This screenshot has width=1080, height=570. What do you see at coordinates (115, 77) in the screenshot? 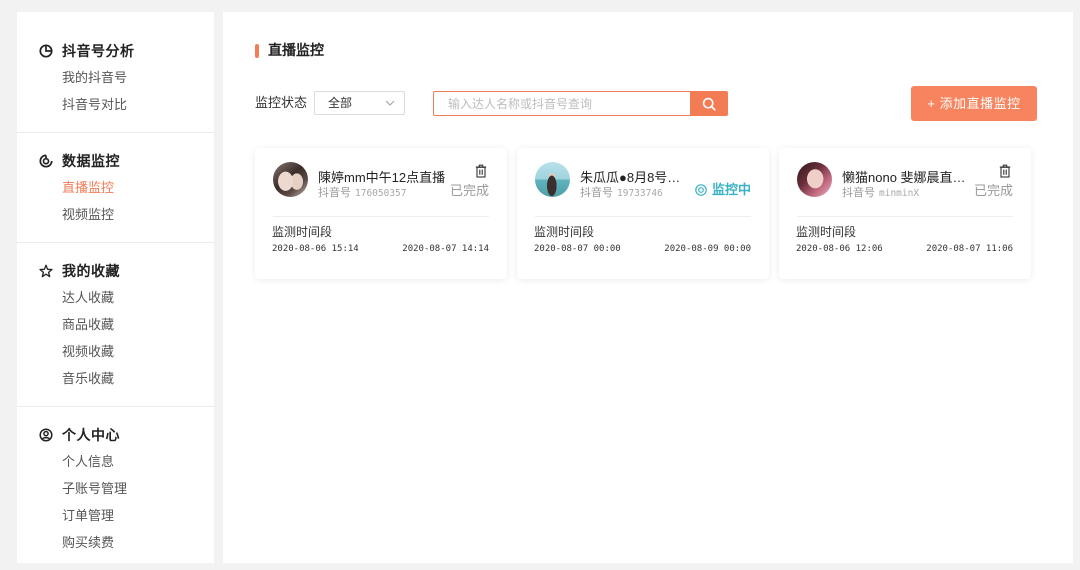
I see `sidebar-item-my-douyin-account: 我的抖音号` at bounding box center [115, 77].